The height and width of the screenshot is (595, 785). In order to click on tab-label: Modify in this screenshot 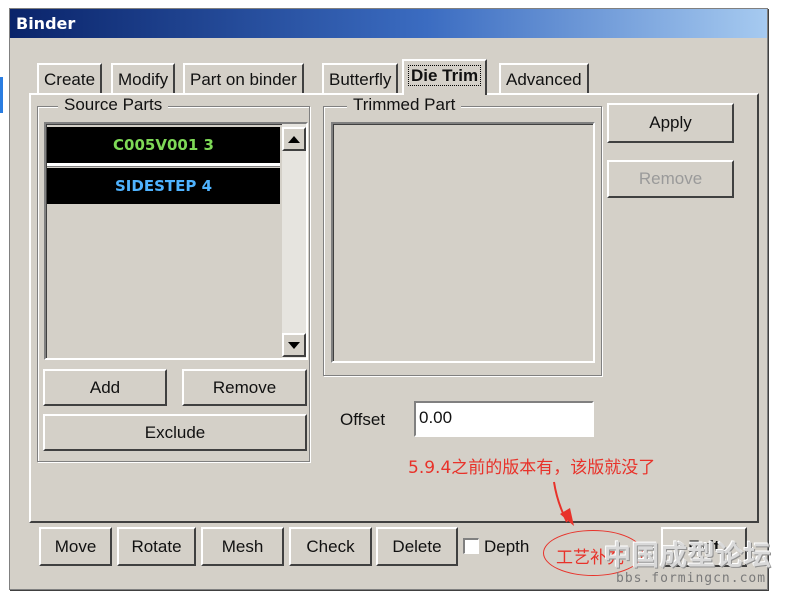, I will do `click(143, 79)`.